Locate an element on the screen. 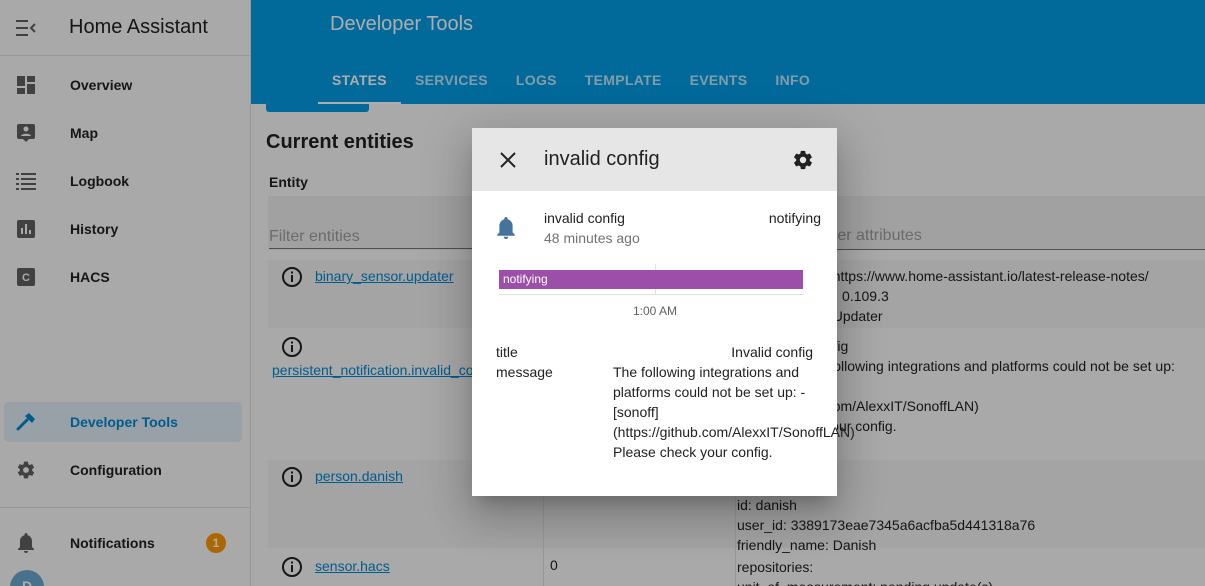  bell-icon is located at coordinates (506, 228).